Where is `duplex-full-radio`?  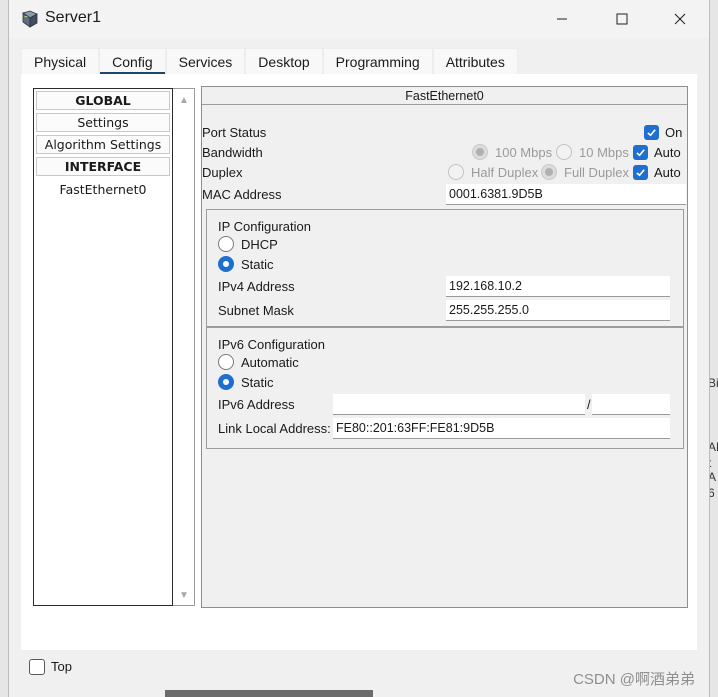 duplex-full-radio is located at coordinates (549, 172).